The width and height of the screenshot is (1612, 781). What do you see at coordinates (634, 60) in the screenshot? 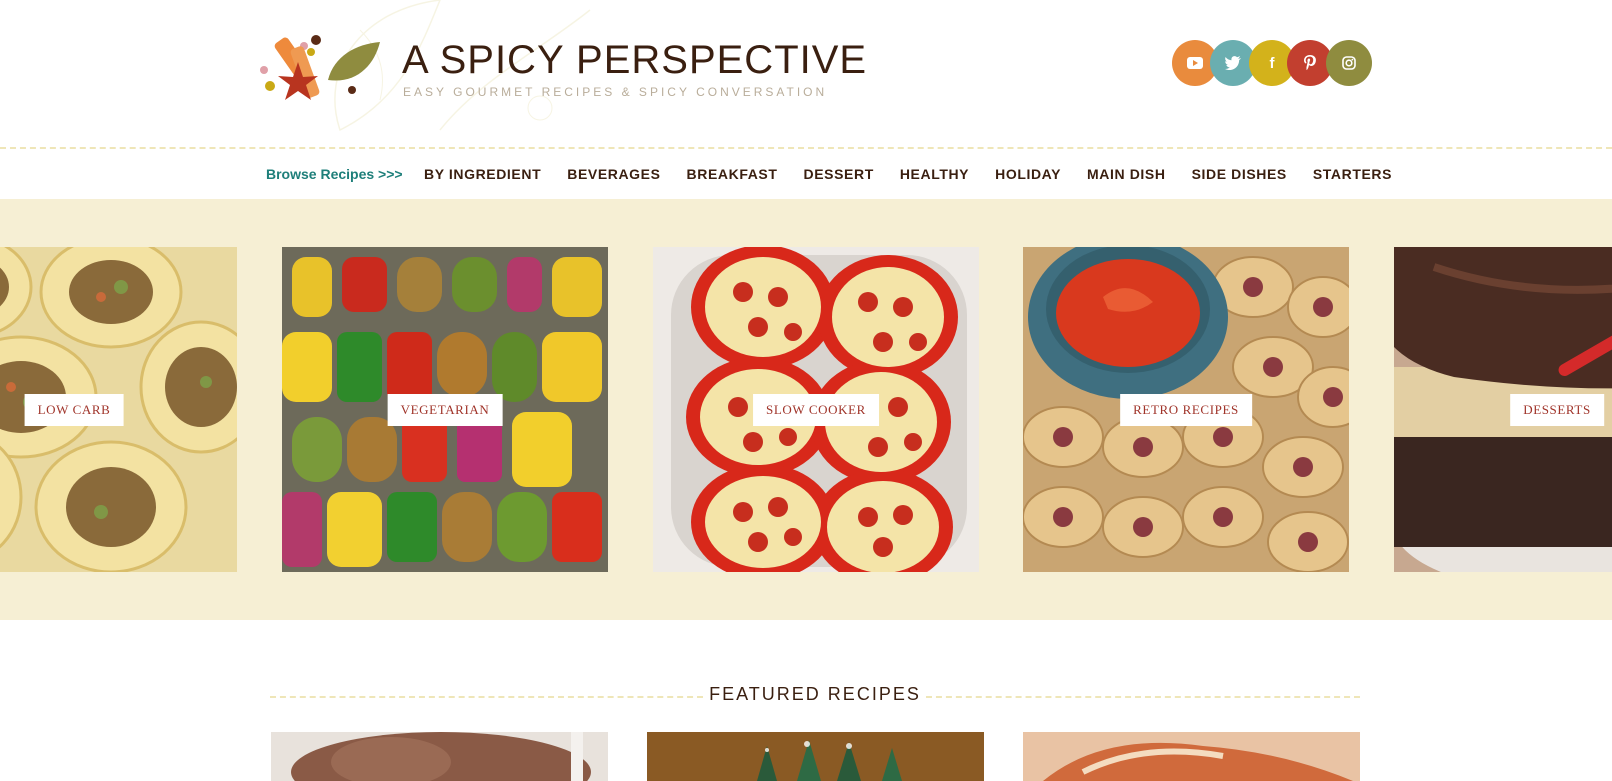
I see `site-title: A SPICY PERSPECTIVE` at bounding box center [634, 60].